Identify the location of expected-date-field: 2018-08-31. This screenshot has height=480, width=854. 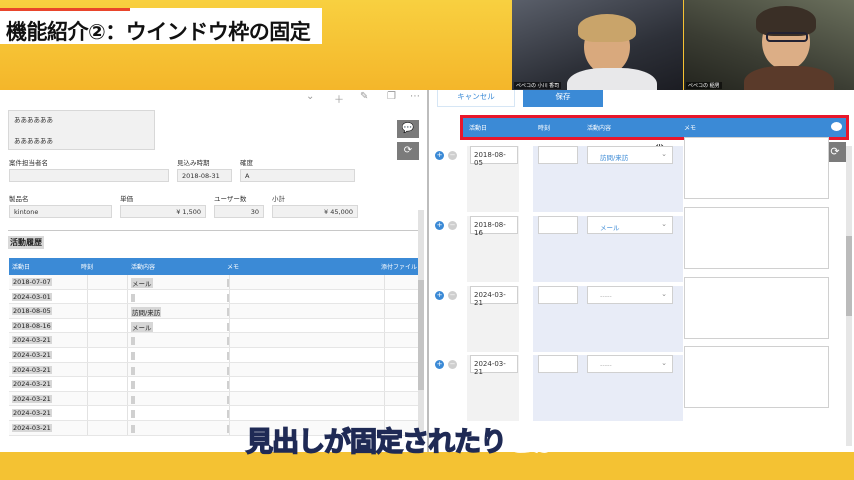
(204, 175).